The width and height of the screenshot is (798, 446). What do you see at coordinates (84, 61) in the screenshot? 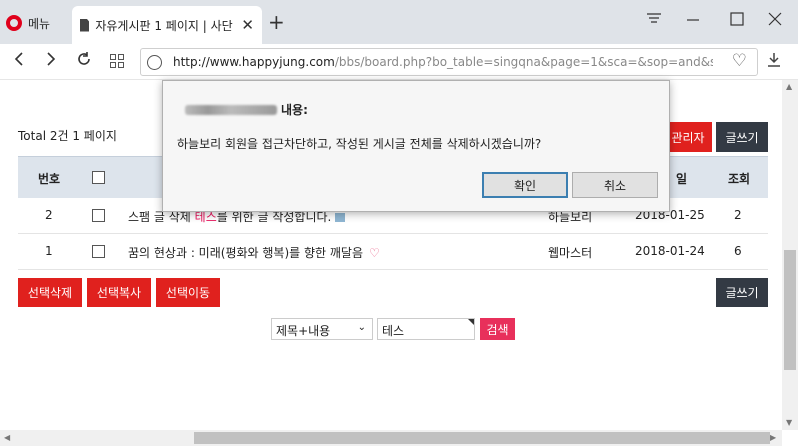
I see `reload-icon` at bounding box center [84, 61].